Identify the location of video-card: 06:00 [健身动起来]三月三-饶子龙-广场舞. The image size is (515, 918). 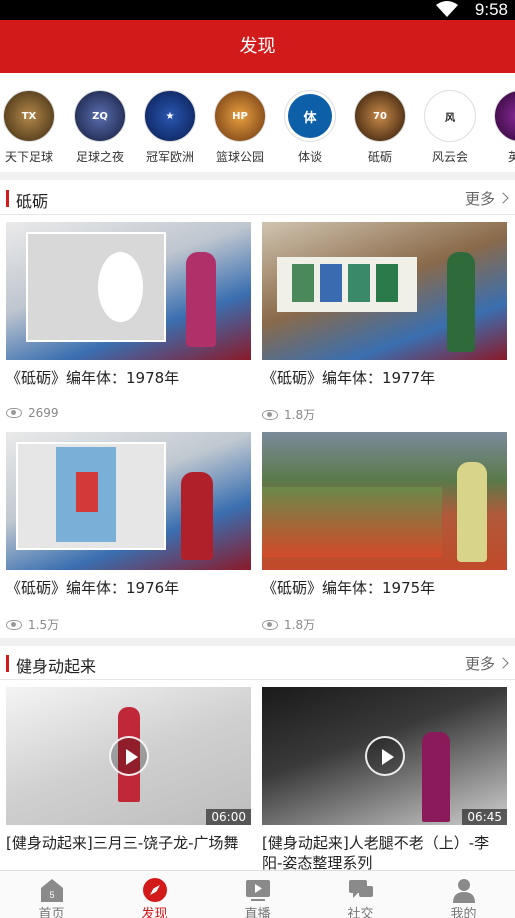
(128, 770).